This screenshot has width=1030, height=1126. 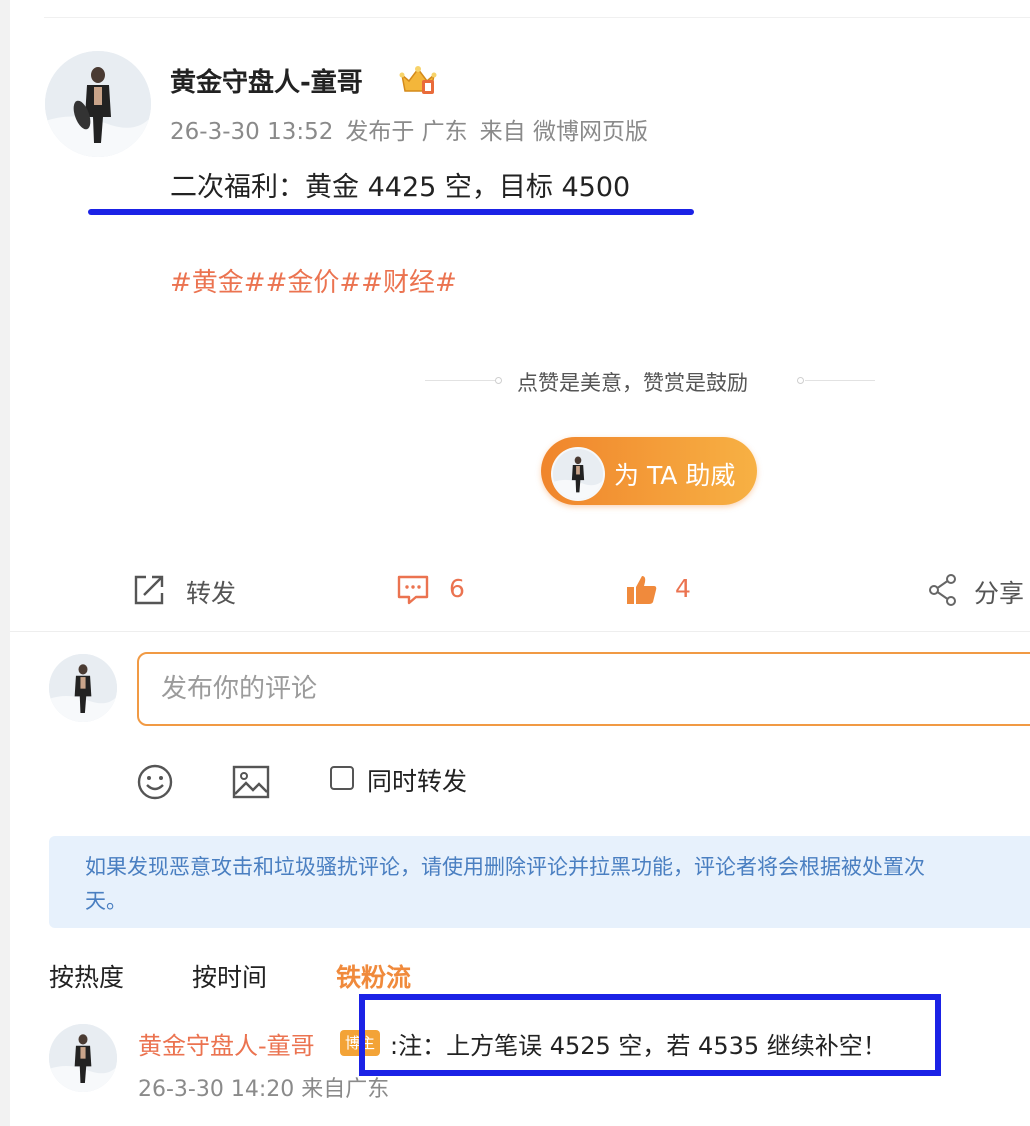 I want to click on reply-meta: 26-3-30 14:20 来自广东, so click(x=263, y=1087).